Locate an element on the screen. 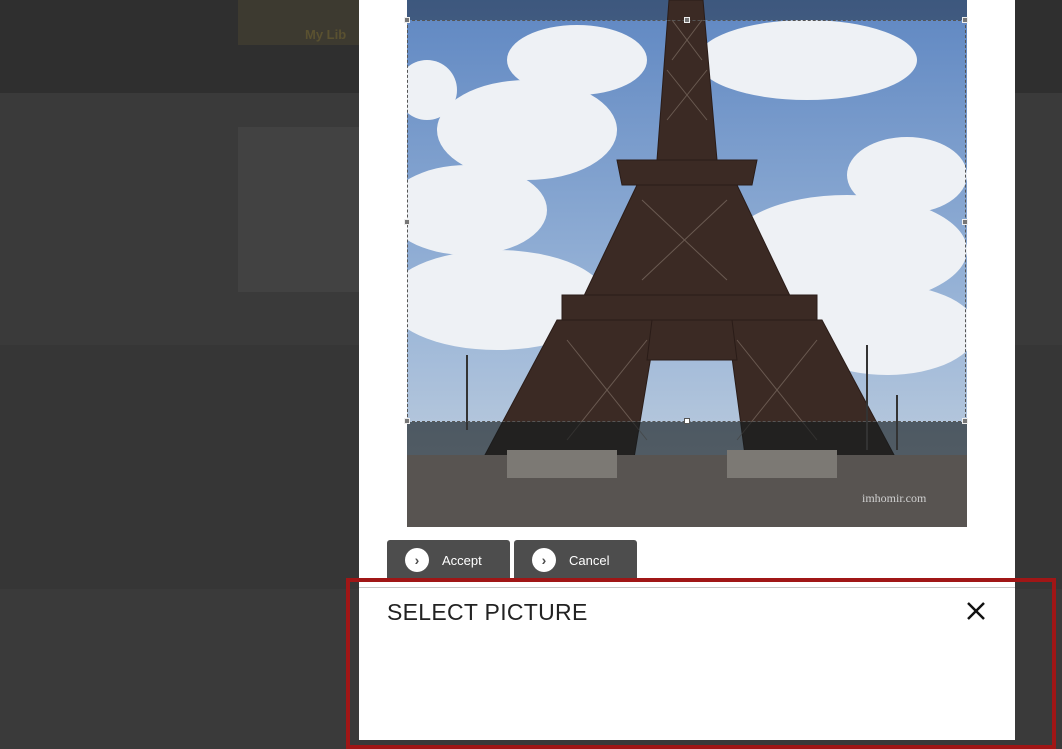 The image size is (1062, 749). cancel-button: › Cancel is located at coordinates (575, 560).